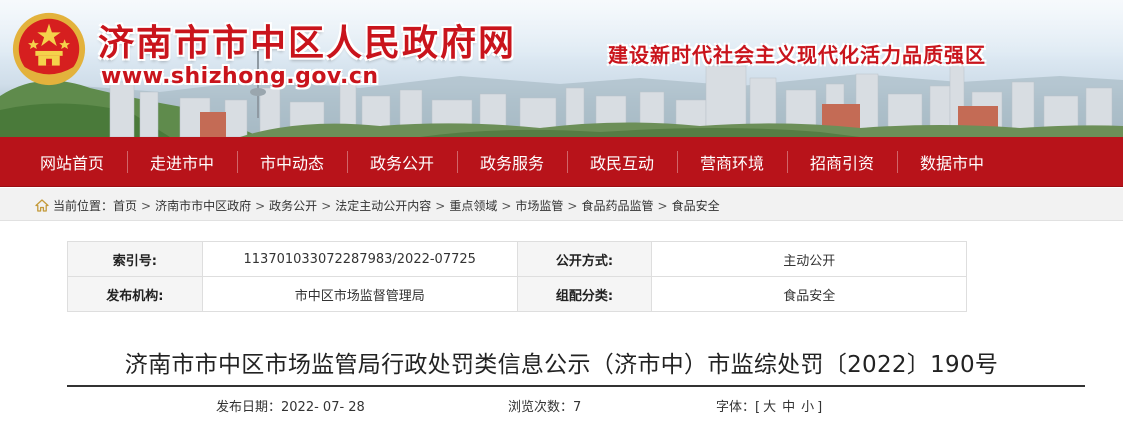 The width and height of the screenshot is (1123, 432). I want to click on disclosure-label: 公开方式:, so click(584, 259).